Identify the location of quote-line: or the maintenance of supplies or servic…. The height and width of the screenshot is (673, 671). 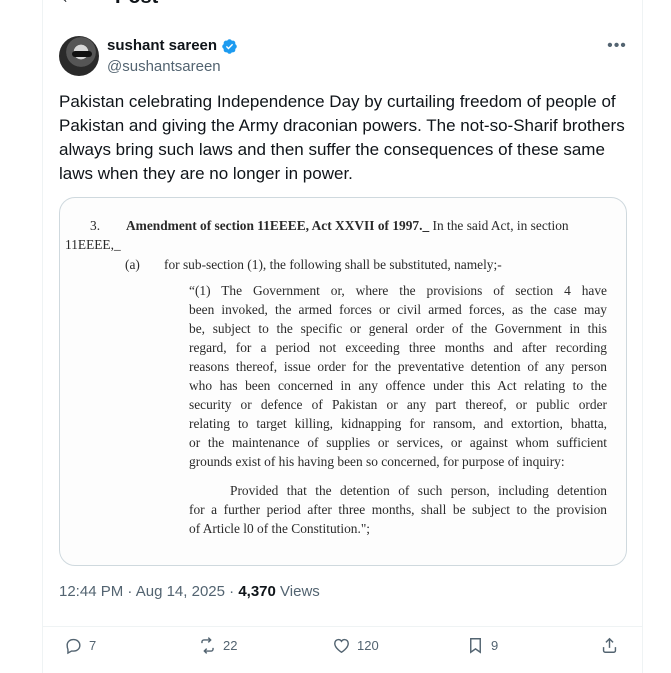
(398, 442).